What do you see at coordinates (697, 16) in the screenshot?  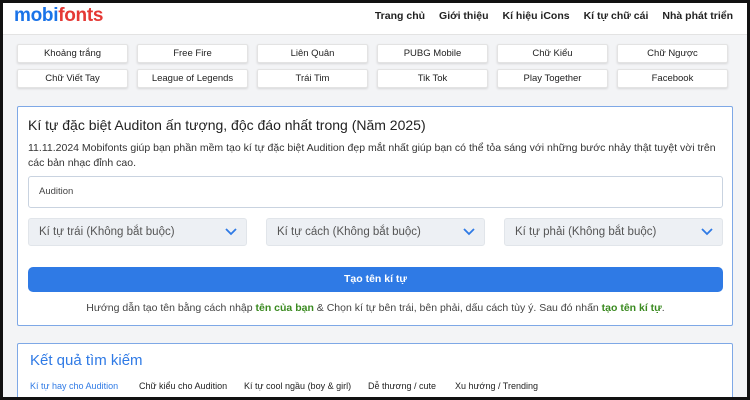 I see `nav-developer: Nhà phát triển` at bounding box center [697, 16].